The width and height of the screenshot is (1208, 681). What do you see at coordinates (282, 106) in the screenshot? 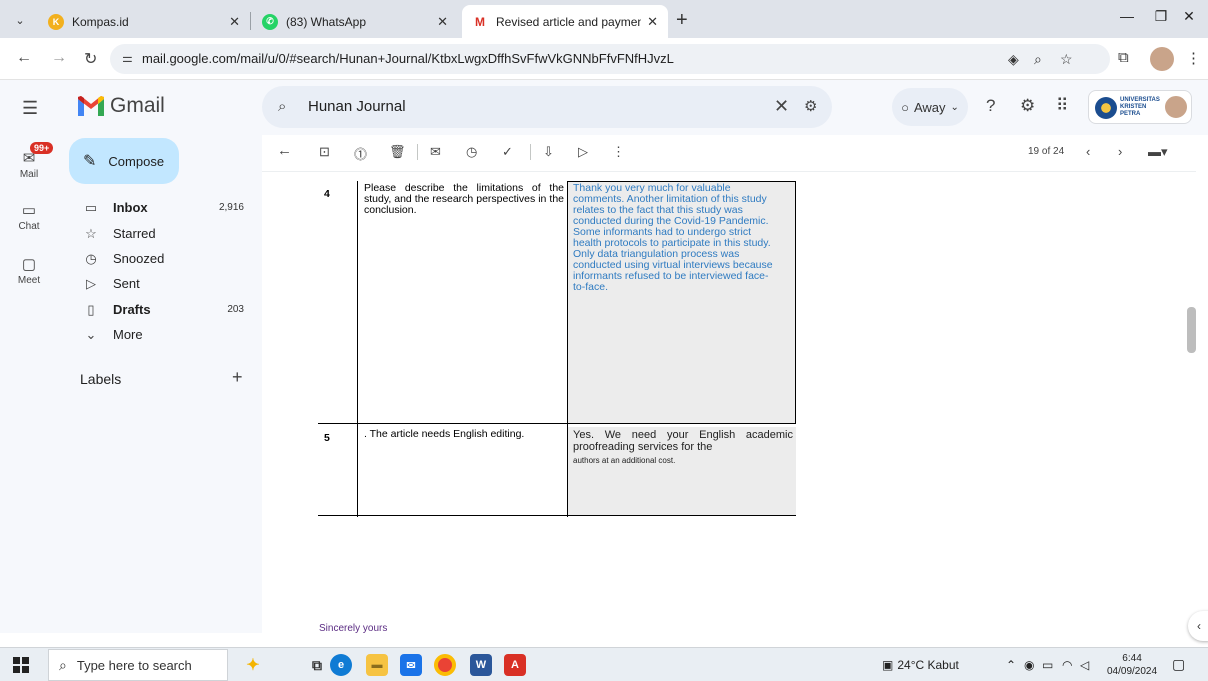
I see `search-icon: ⌕` at bounding box center [282, 106].